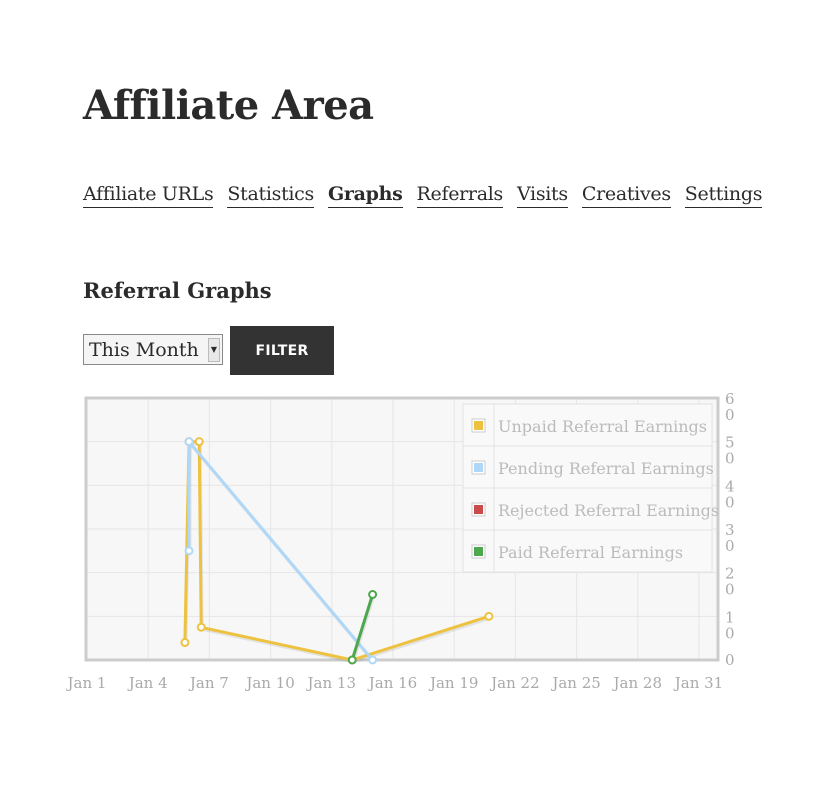 Image resolution: width=825 pixels, height=798 pixels. I want to click on y-axis-ticks: 0 1 0 2 0 3 0 4 0 5 0 6 0, so click(730, 529).